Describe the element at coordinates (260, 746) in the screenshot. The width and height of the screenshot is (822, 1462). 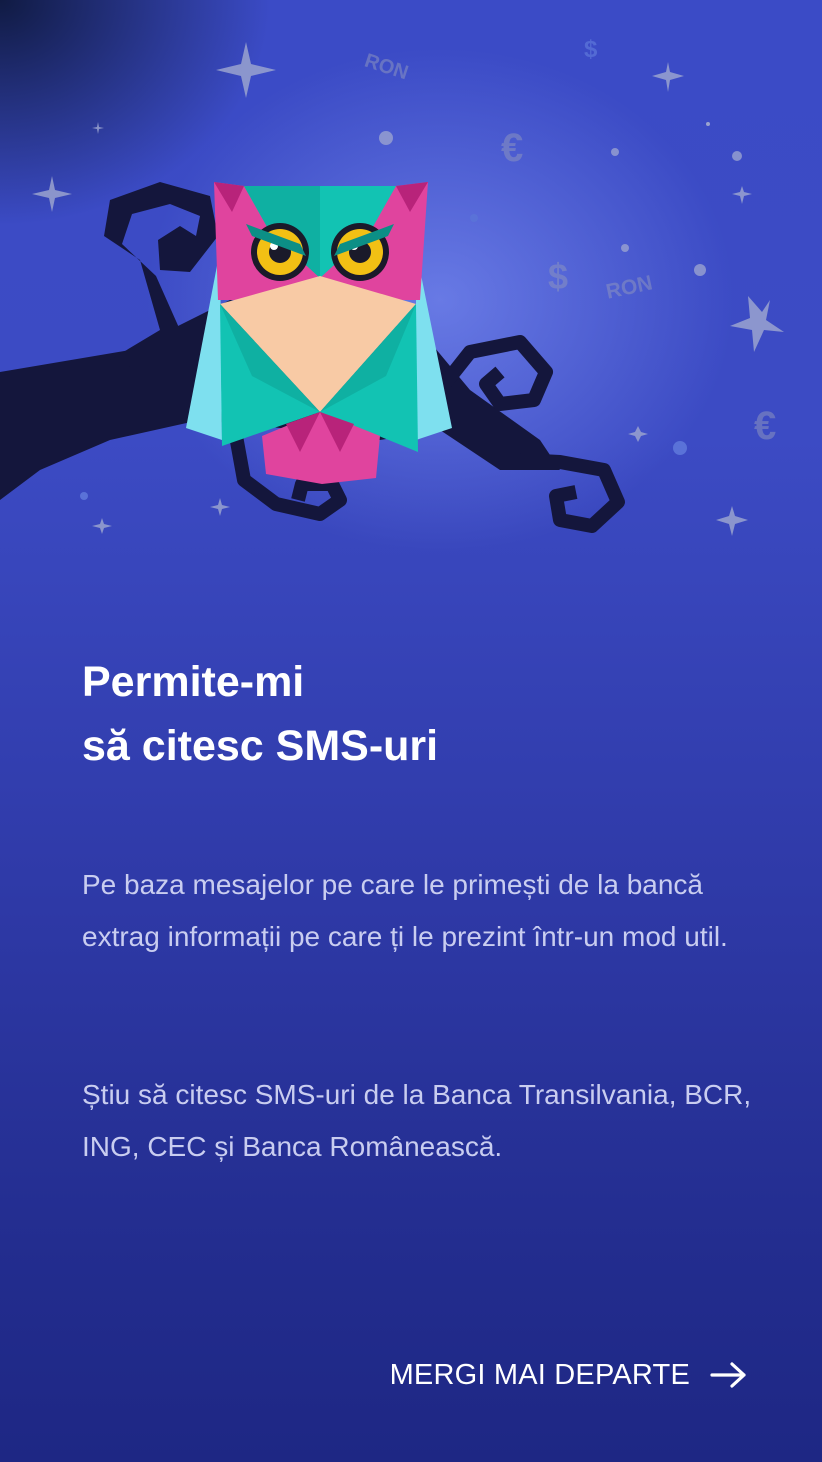
I see `title-line-2: să citesc SMS-uri` at that location.